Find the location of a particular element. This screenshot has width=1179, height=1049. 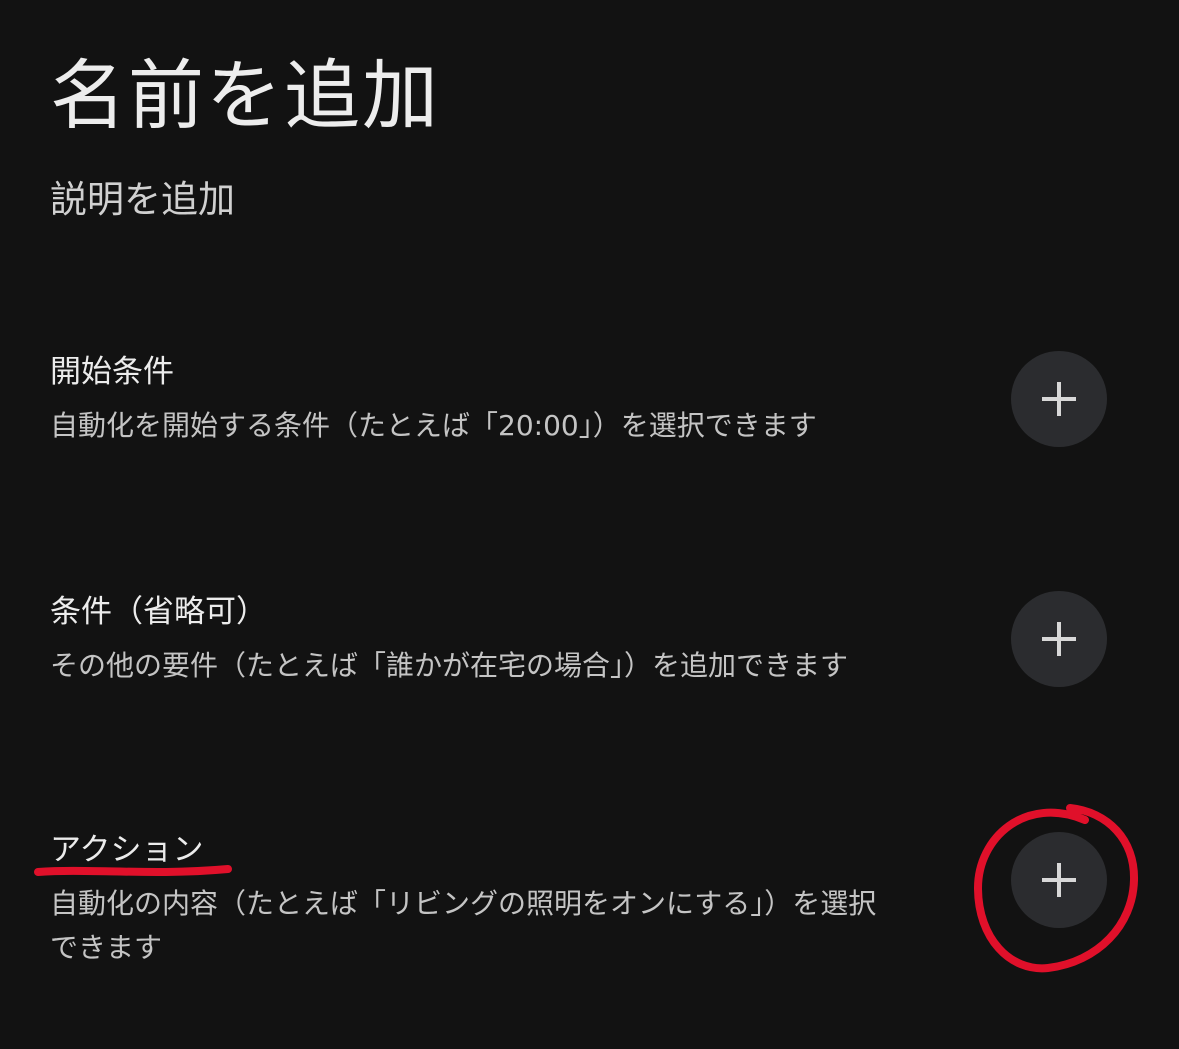

description-field: 説明を追加 is located at coordinates (142, 200).